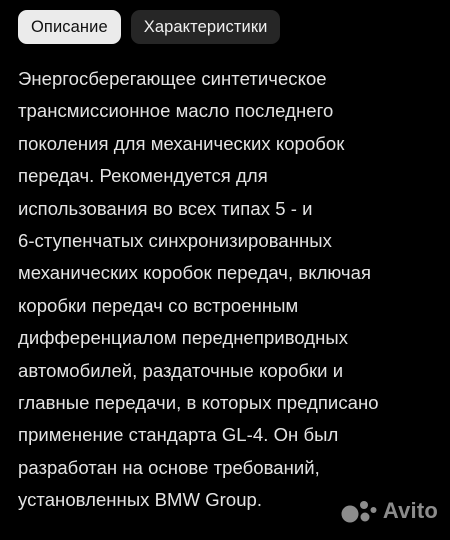  What do you see at coordinates (172, 78) in the screenshot?
I see `description-line: Энергосберегающее синтетическое` at bounding box center [172, 78].